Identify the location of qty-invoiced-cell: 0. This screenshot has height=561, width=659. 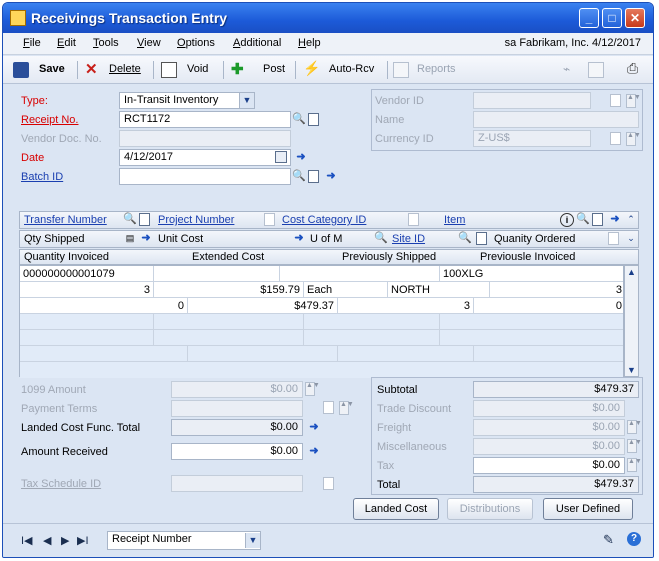
(104, 306).